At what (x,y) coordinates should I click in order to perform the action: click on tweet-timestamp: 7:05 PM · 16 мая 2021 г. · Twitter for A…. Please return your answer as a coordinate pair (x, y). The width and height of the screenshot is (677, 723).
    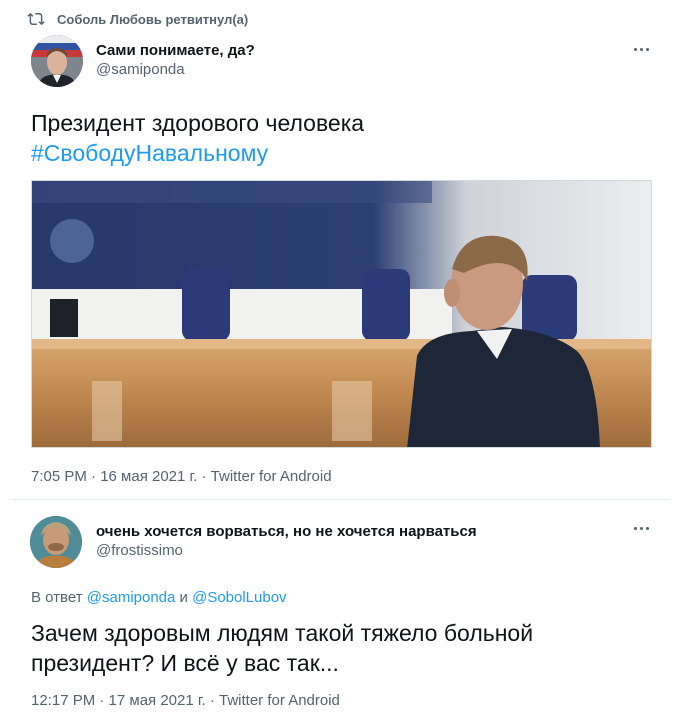
    Looking at the image, I should click on (181, 476).